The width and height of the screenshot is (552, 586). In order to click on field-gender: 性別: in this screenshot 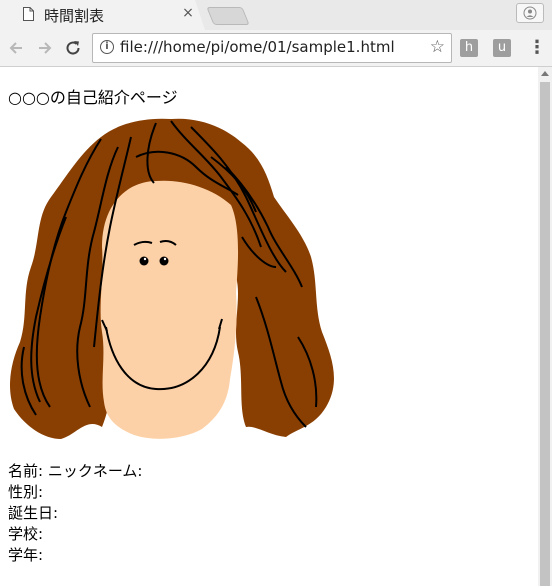, I will do `click(26, 492)`.